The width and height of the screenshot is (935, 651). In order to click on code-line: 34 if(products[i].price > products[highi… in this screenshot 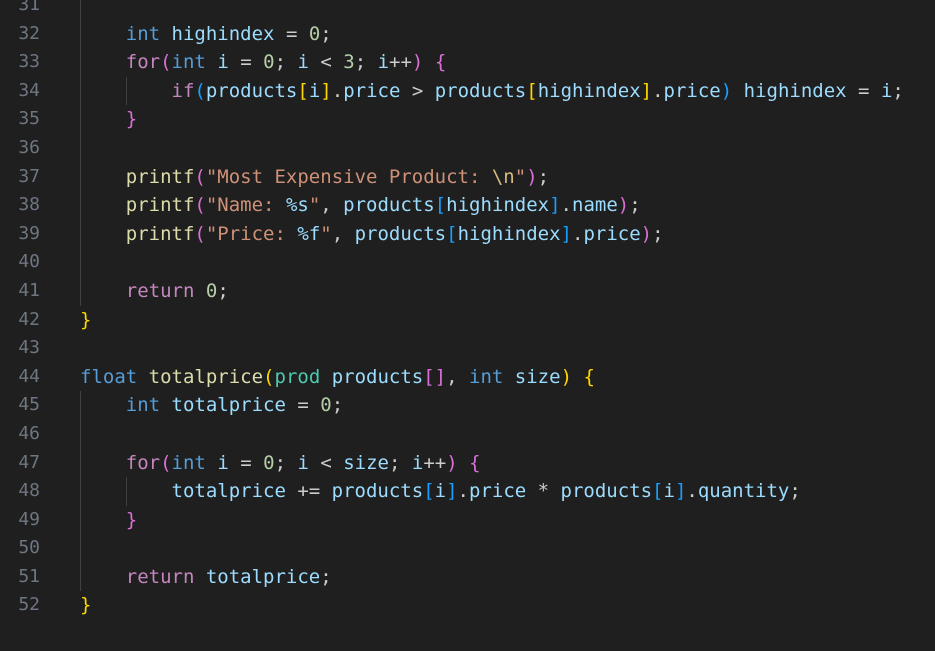, I will do `click(467, 91)`.